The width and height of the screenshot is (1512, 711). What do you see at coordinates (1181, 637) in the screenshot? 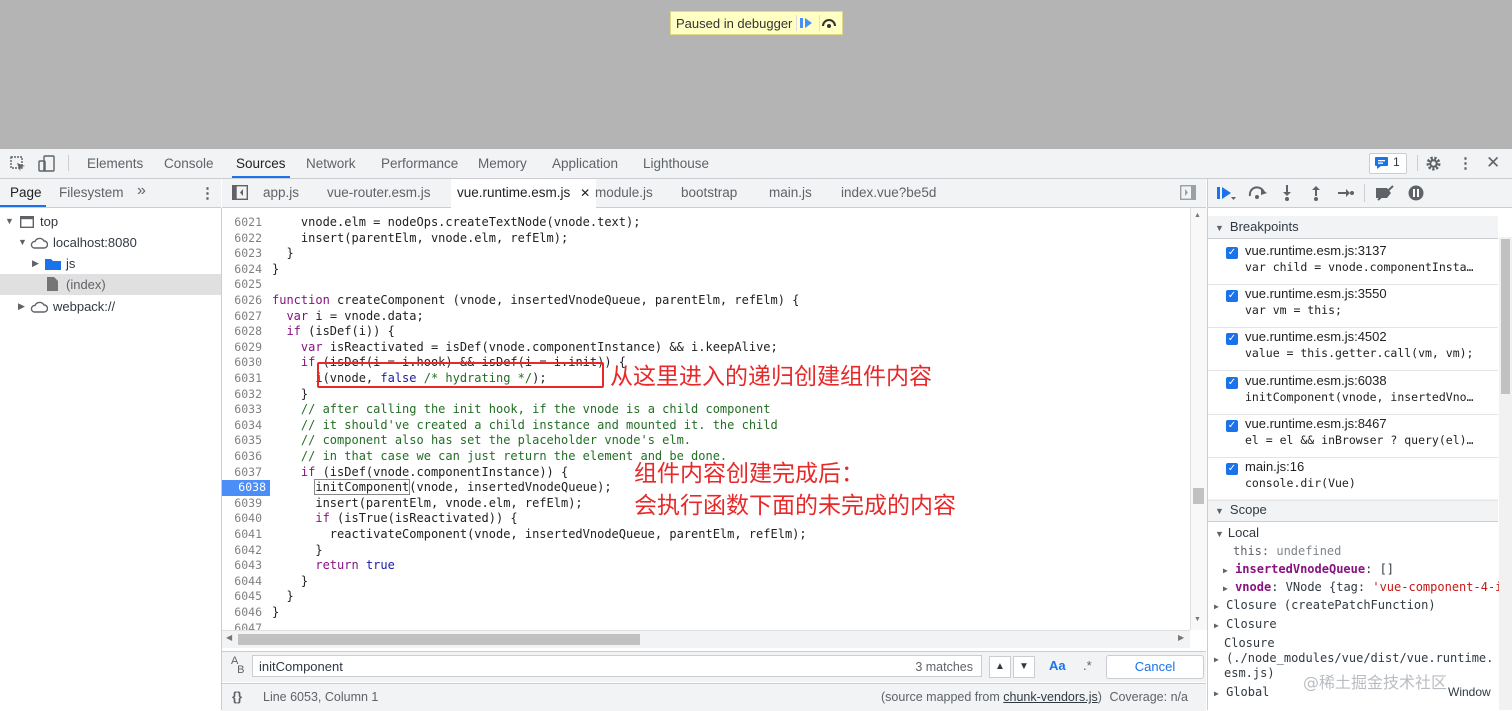
I see `scroll-right-arrow-icon: ▶` at bounding box center [1181, 637].